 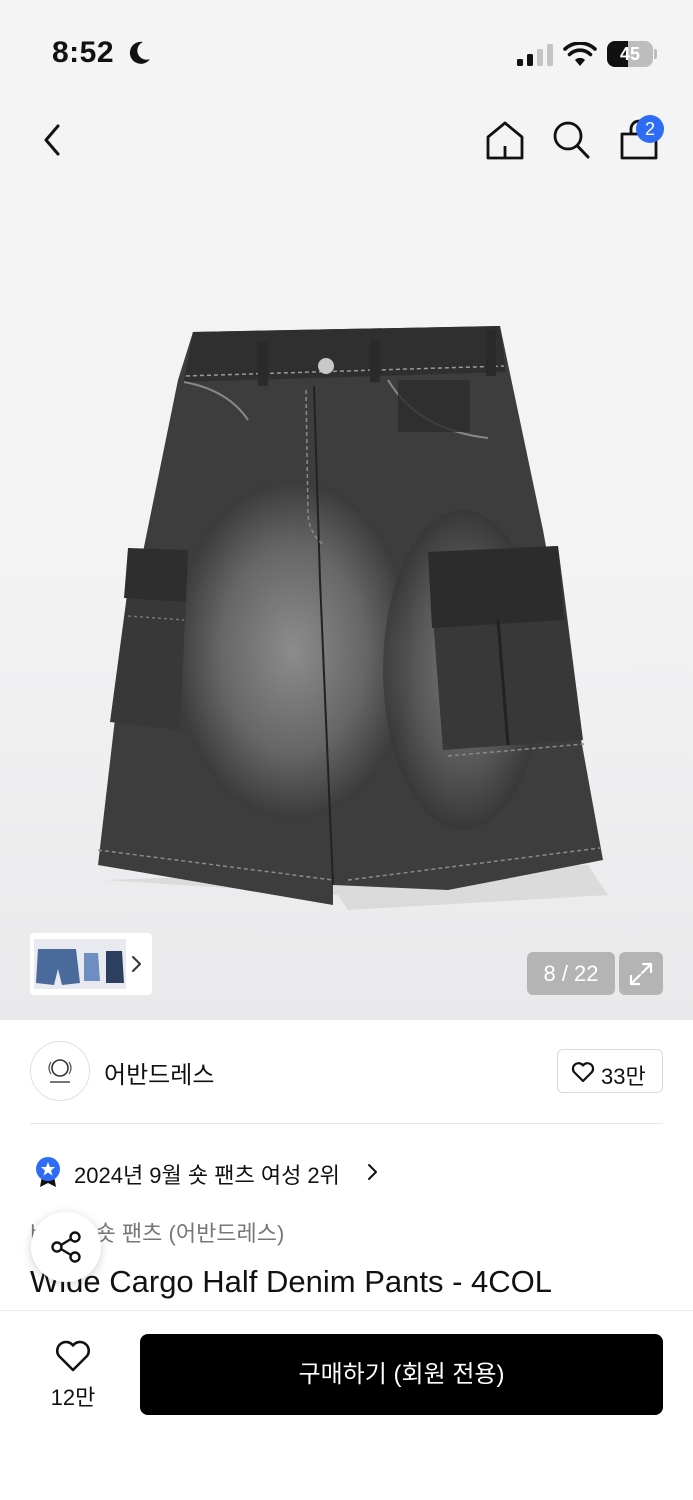 I want to click on expand-button, so click(x=641, y=973).